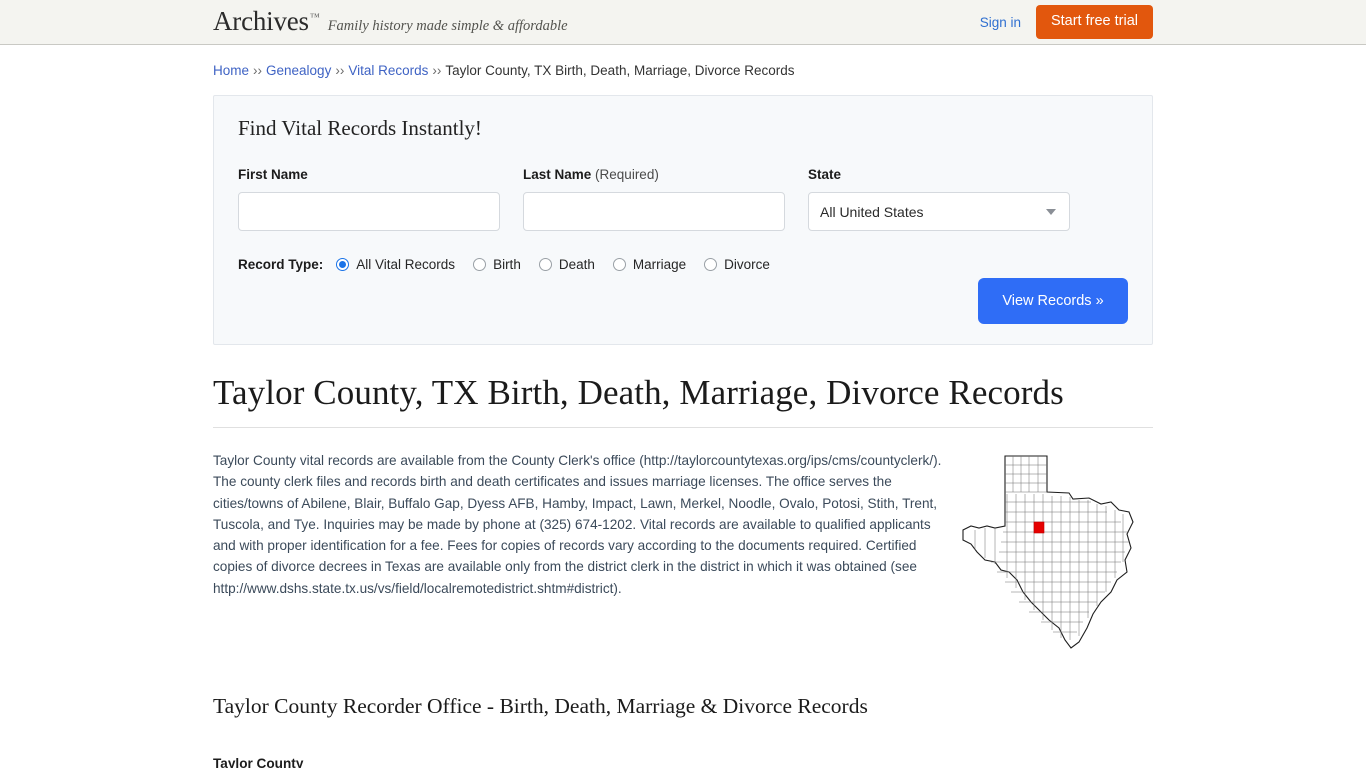  I want to click on first-name-input, so click(369, 211).